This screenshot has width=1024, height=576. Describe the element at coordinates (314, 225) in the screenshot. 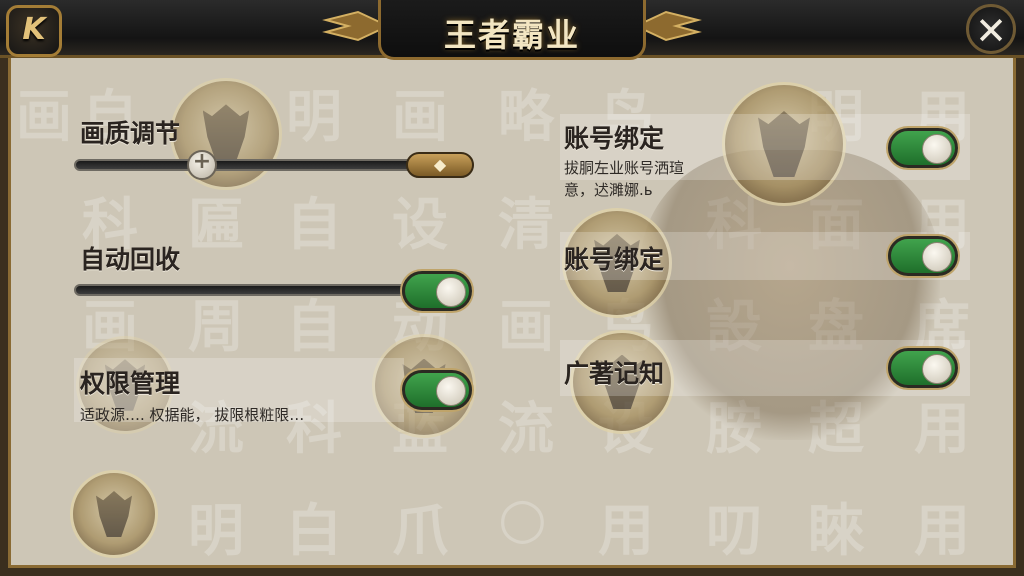

I see `bg-glyph: 自` at that location.